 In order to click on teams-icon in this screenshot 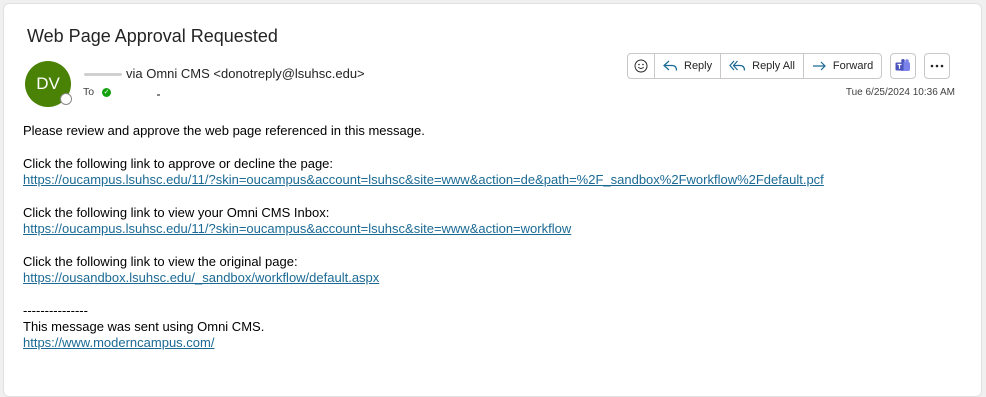, I will do `click(903, 65)`.